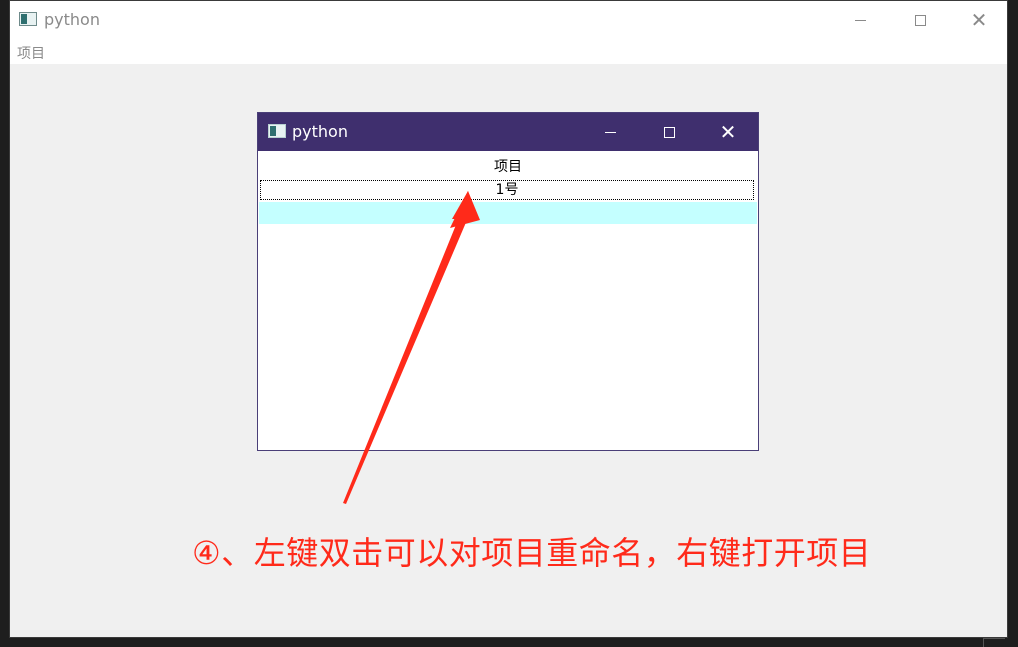 This screenshot has height=647, width=1018. I want to click on dialog-title-bar: python ✕, so click(508, 132).